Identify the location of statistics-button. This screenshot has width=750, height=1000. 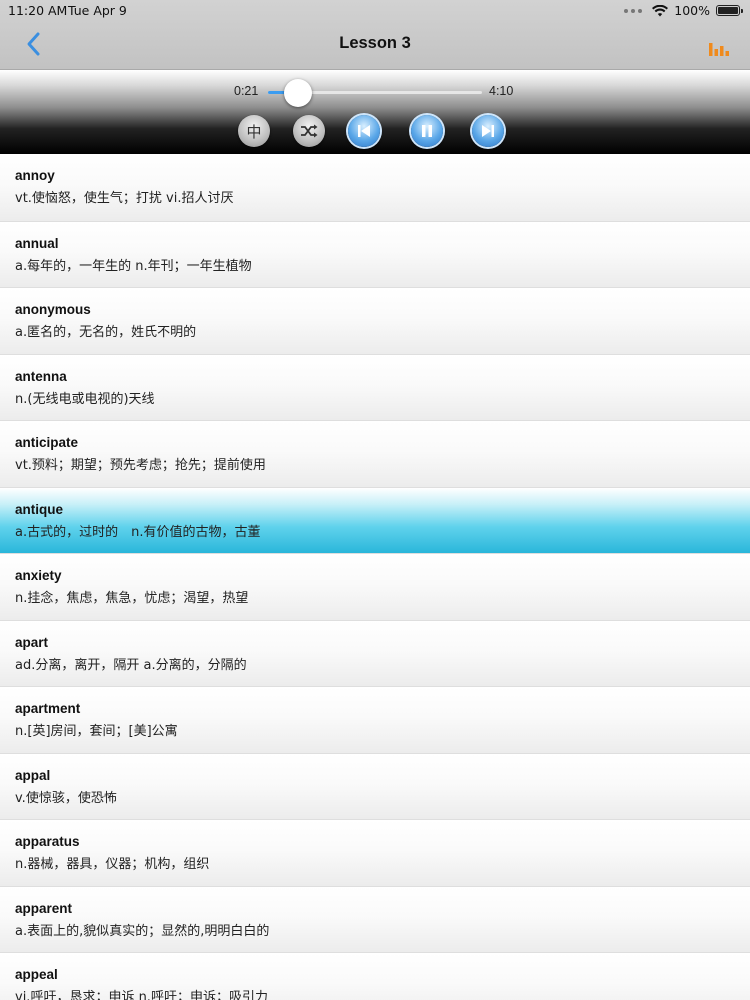
(719, 49).